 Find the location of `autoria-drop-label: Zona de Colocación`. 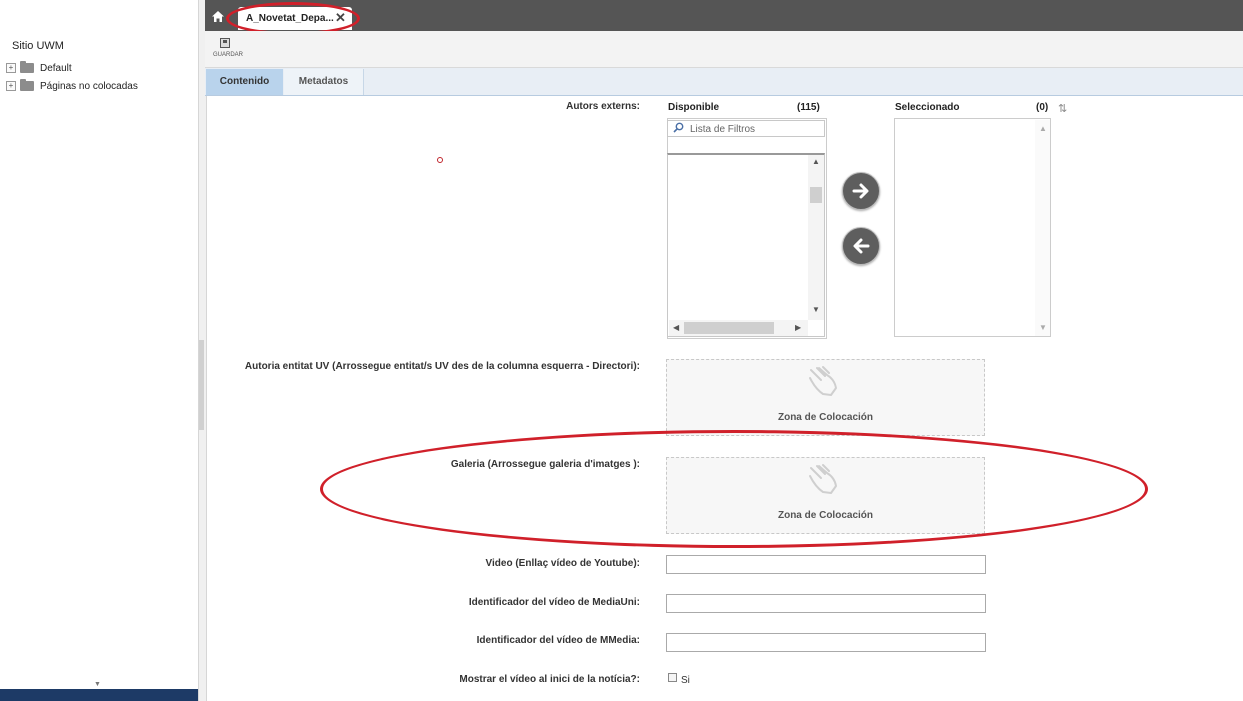

autoria-drop-label: Zona de Colocación is located at coordinates (825, 417).